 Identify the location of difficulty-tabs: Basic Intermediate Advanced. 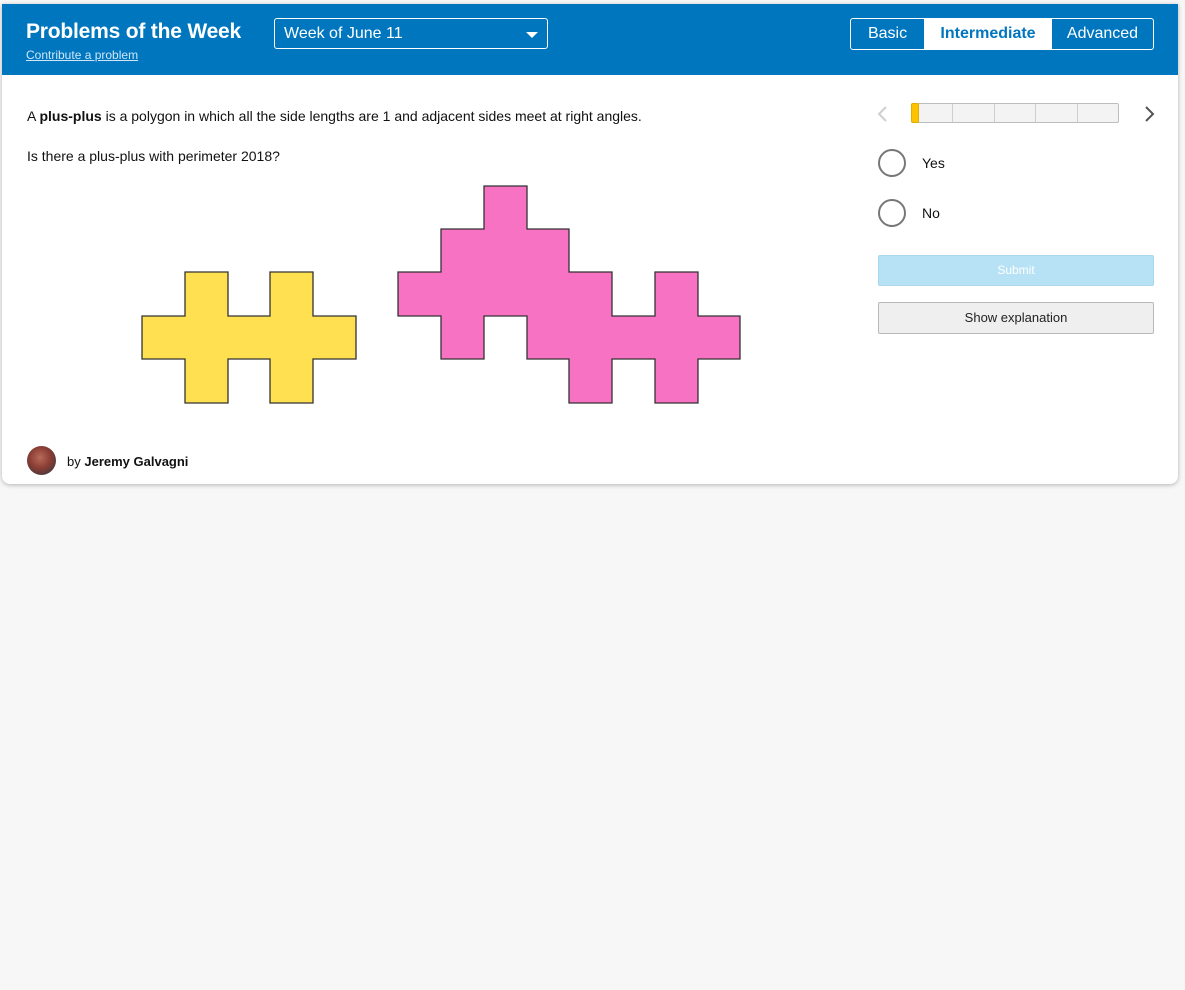
(1002, 34).